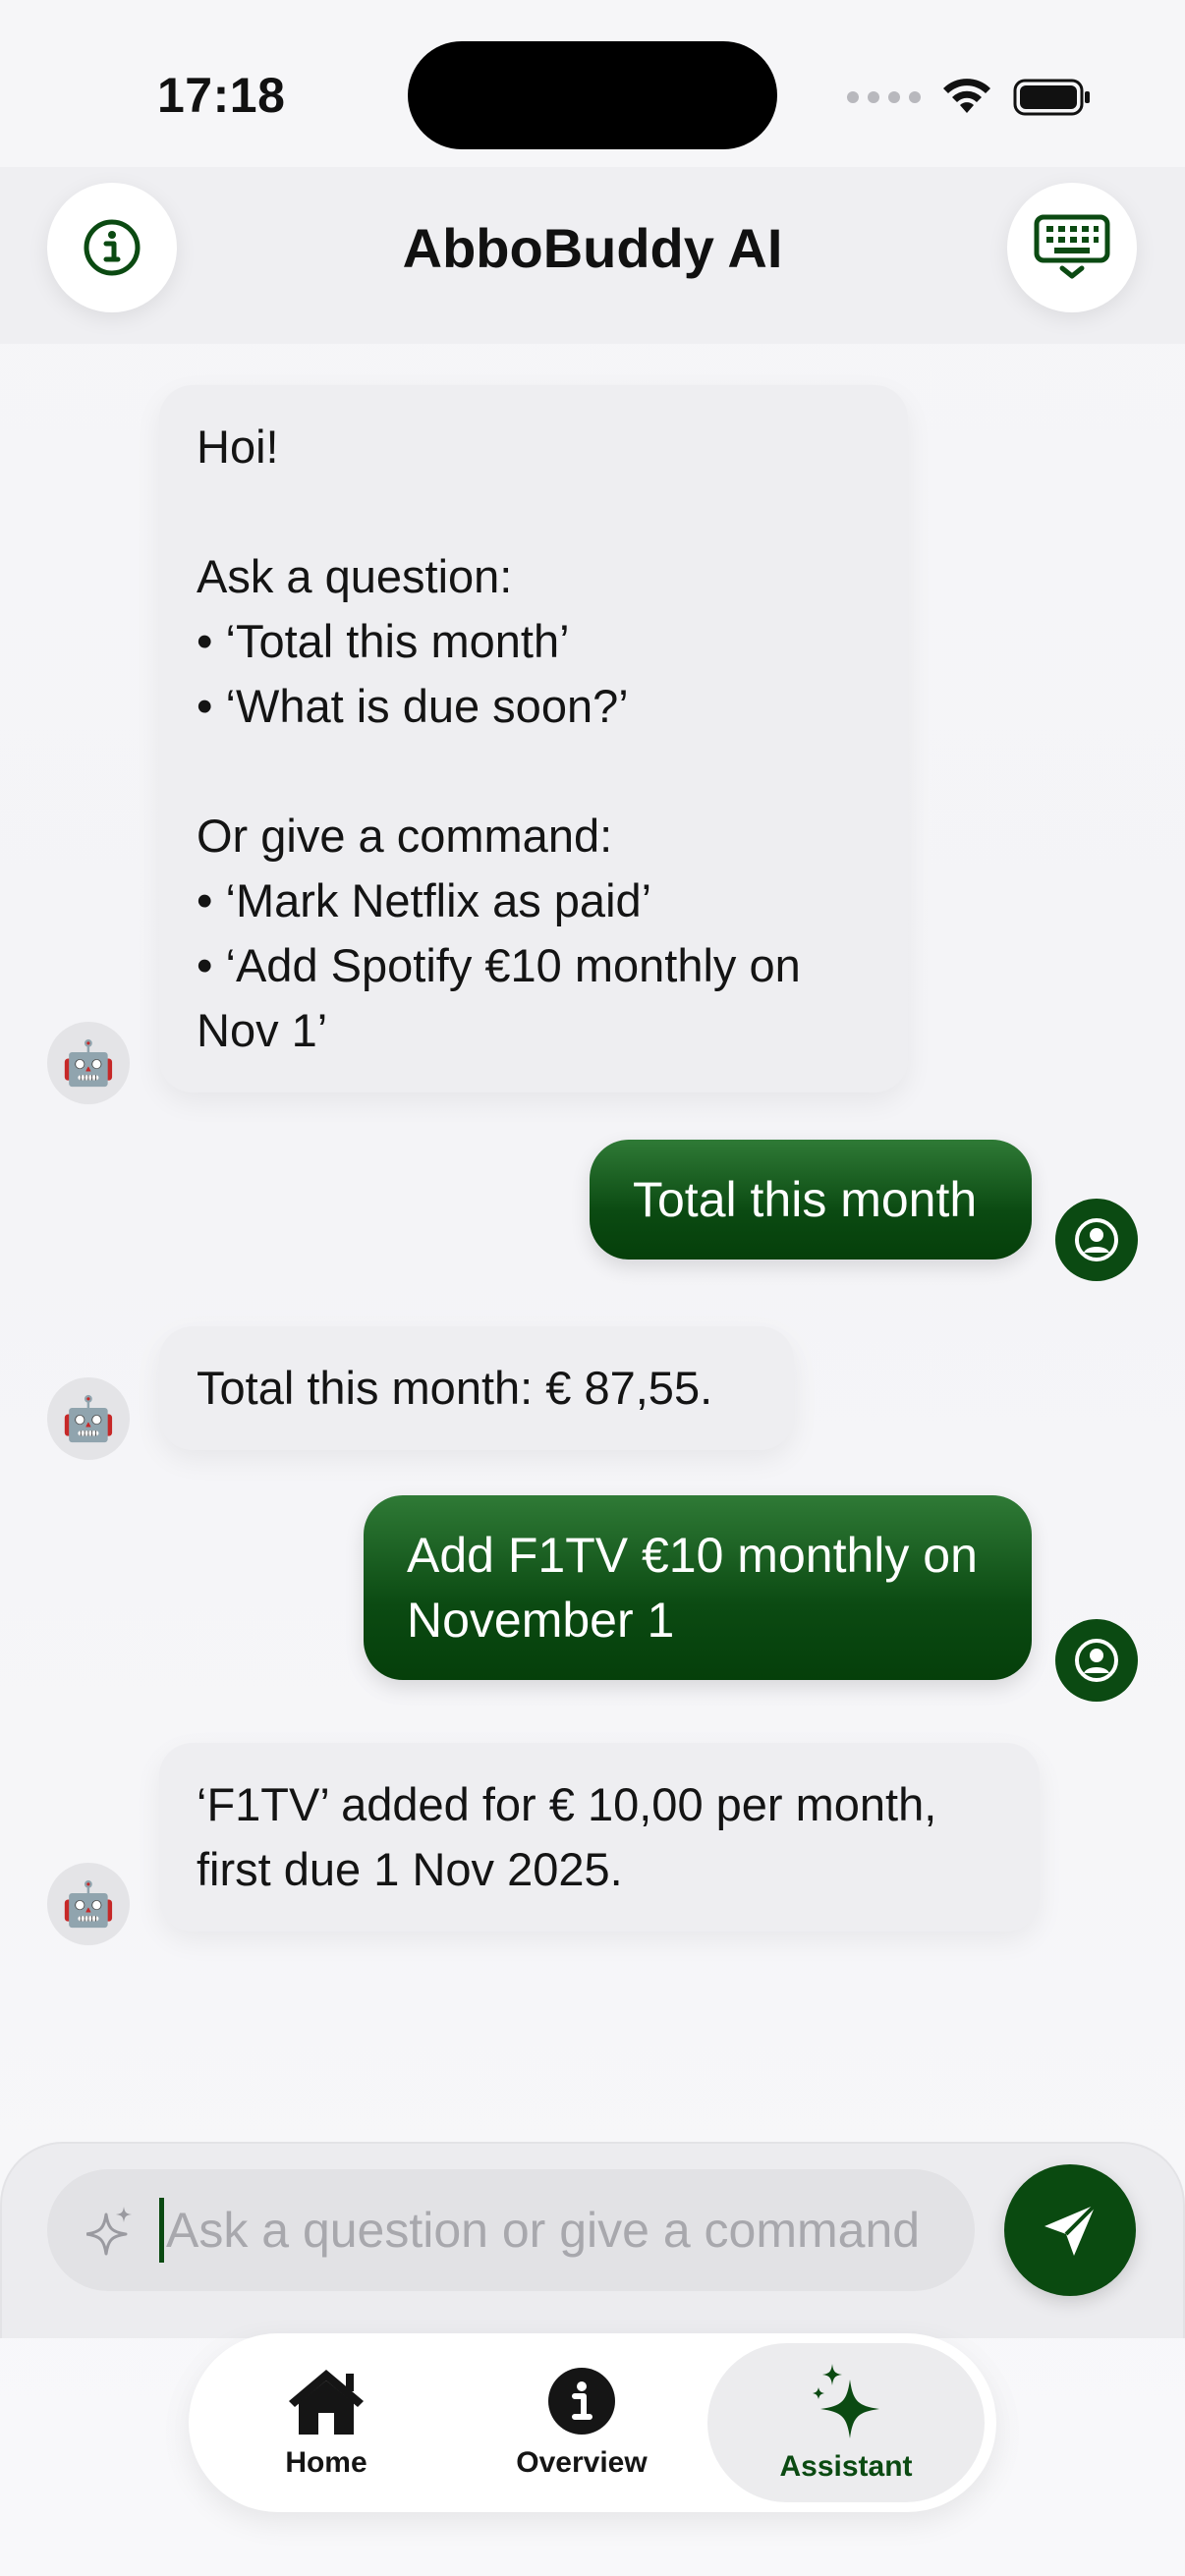  What do you see at coordinates (405, 836) in the screenshot?
I see `message-line: Or give a command:` at bounding box center [405, 836].